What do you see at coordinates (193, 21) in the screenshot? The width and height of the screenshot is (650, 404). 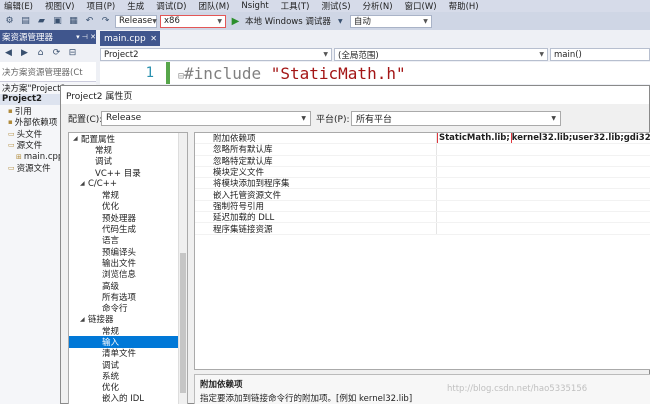 I see `platform-select: x86 ▼` at bounding box center [193, 21].